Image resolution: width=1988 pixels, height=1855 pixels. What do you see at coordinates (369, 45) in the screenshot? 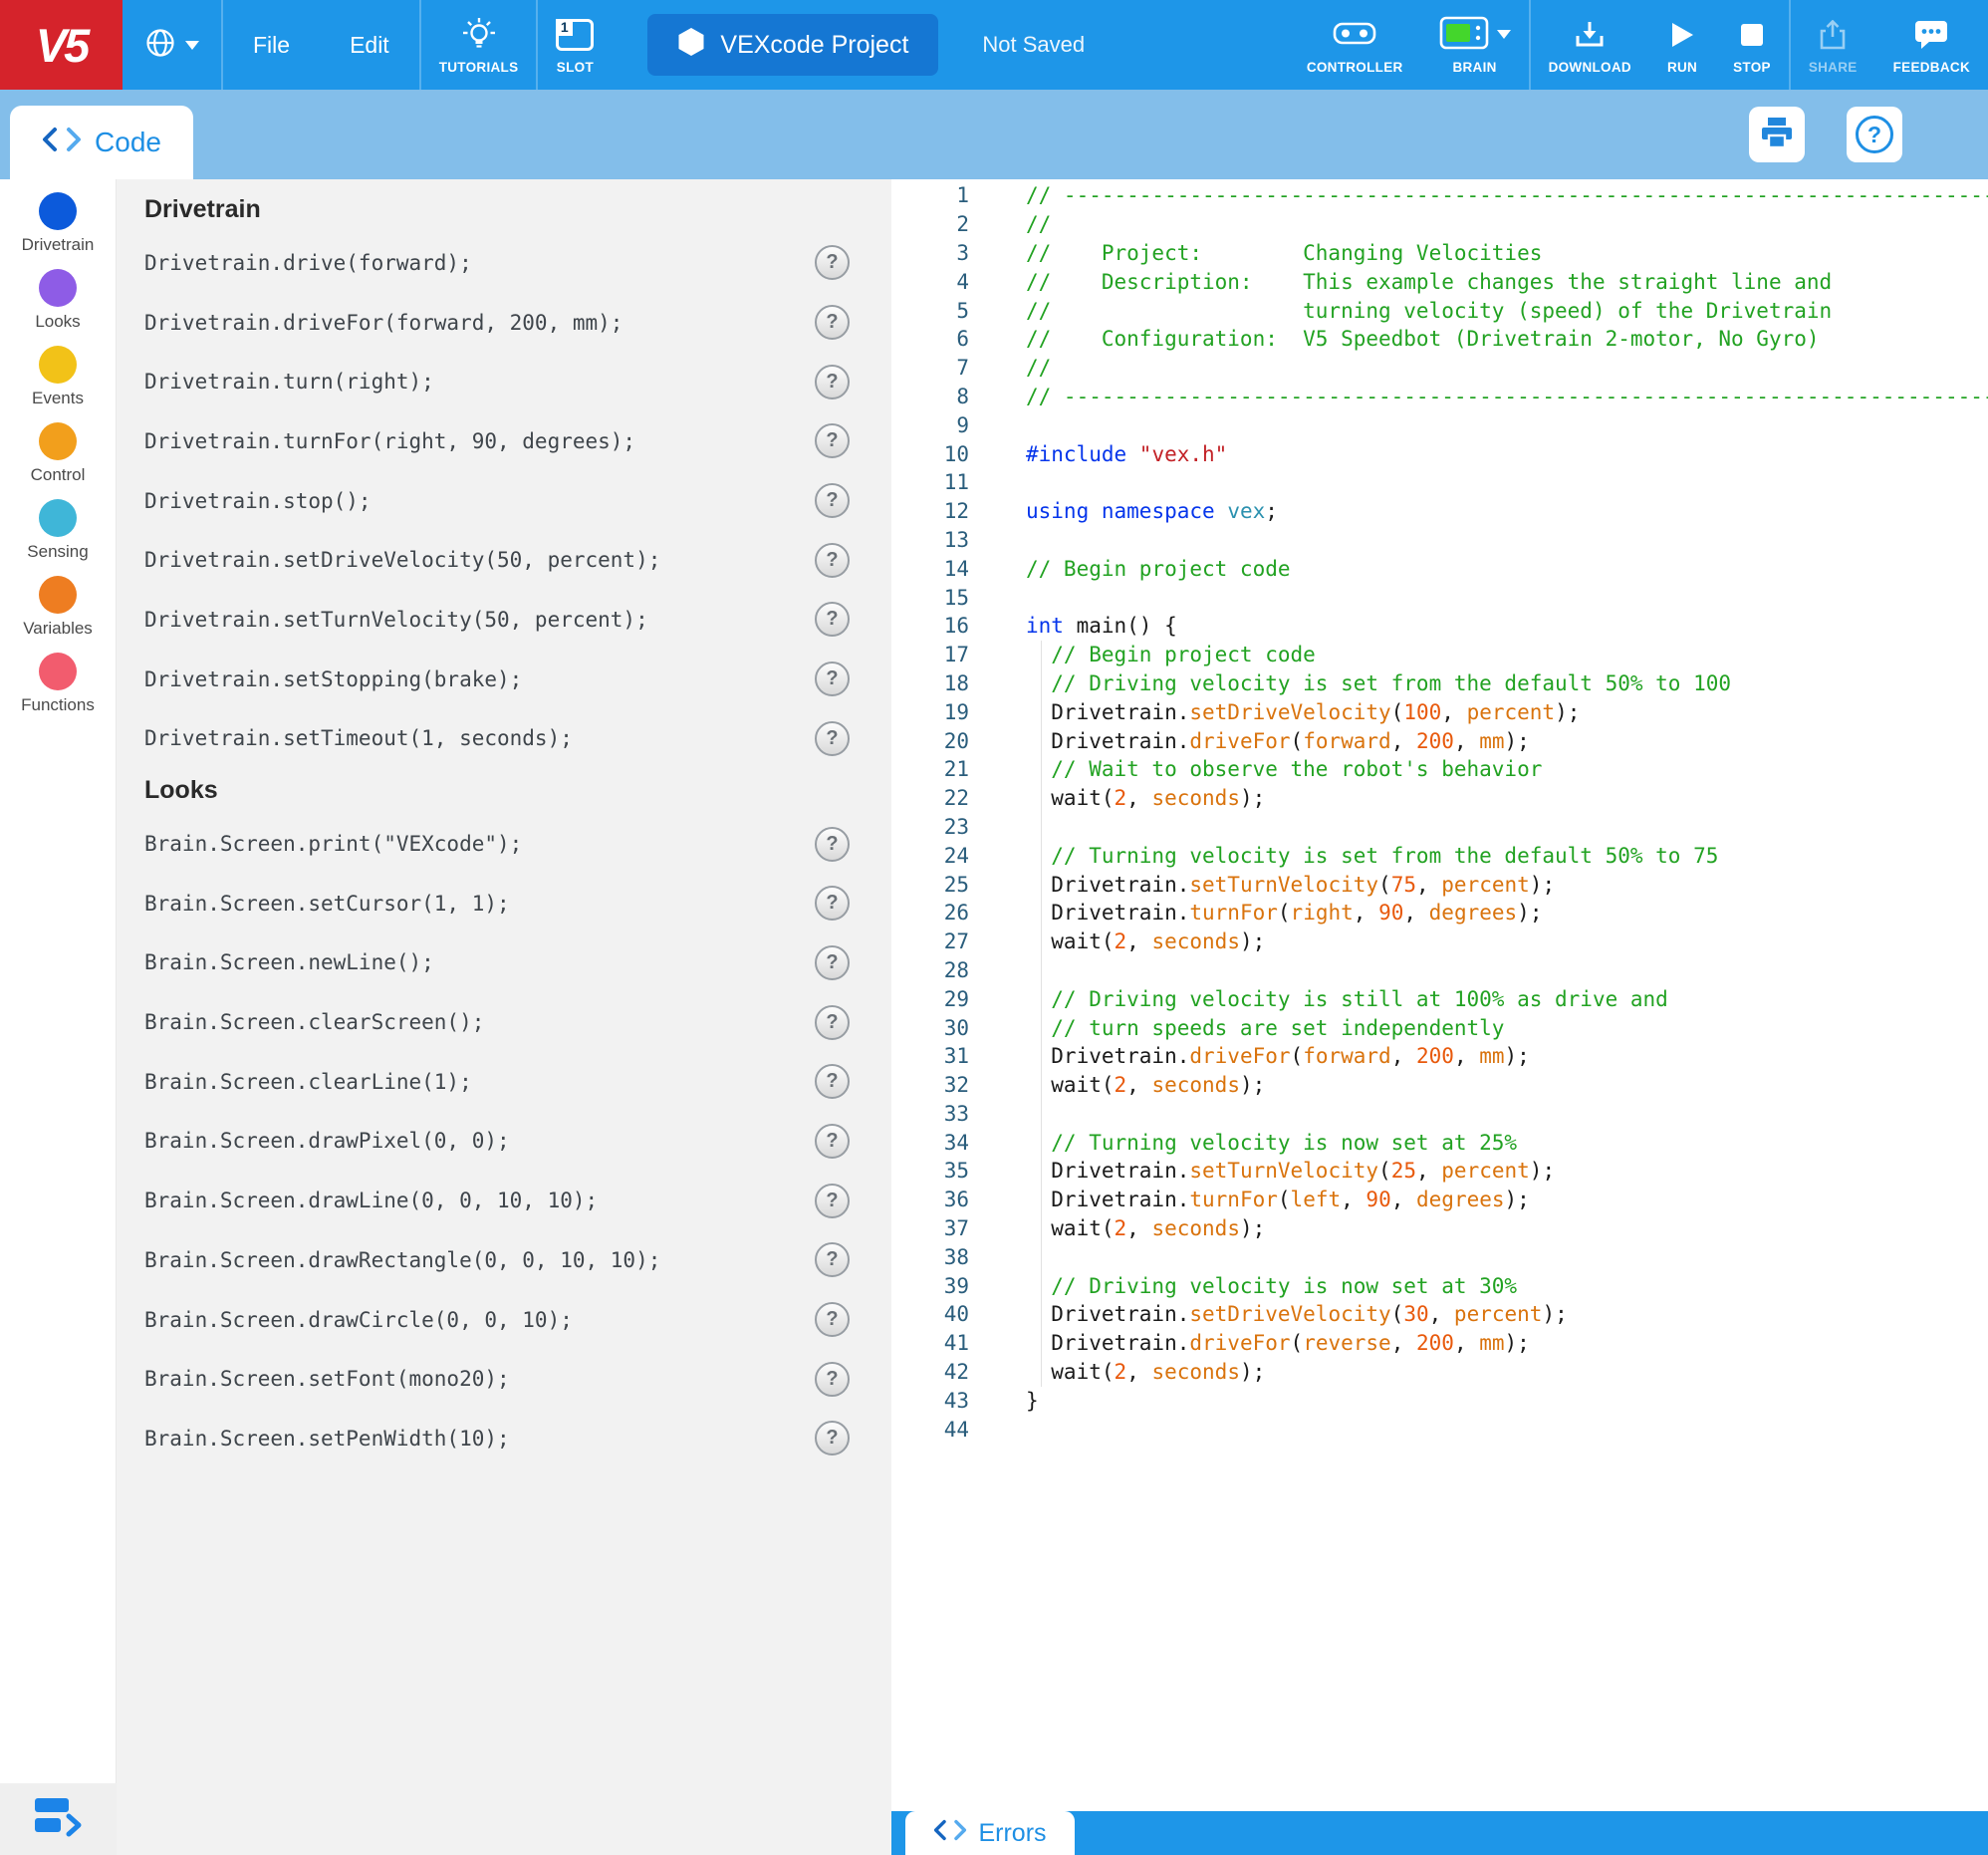
I see `menu-edit: Edit` at bounding box center [369, 45].